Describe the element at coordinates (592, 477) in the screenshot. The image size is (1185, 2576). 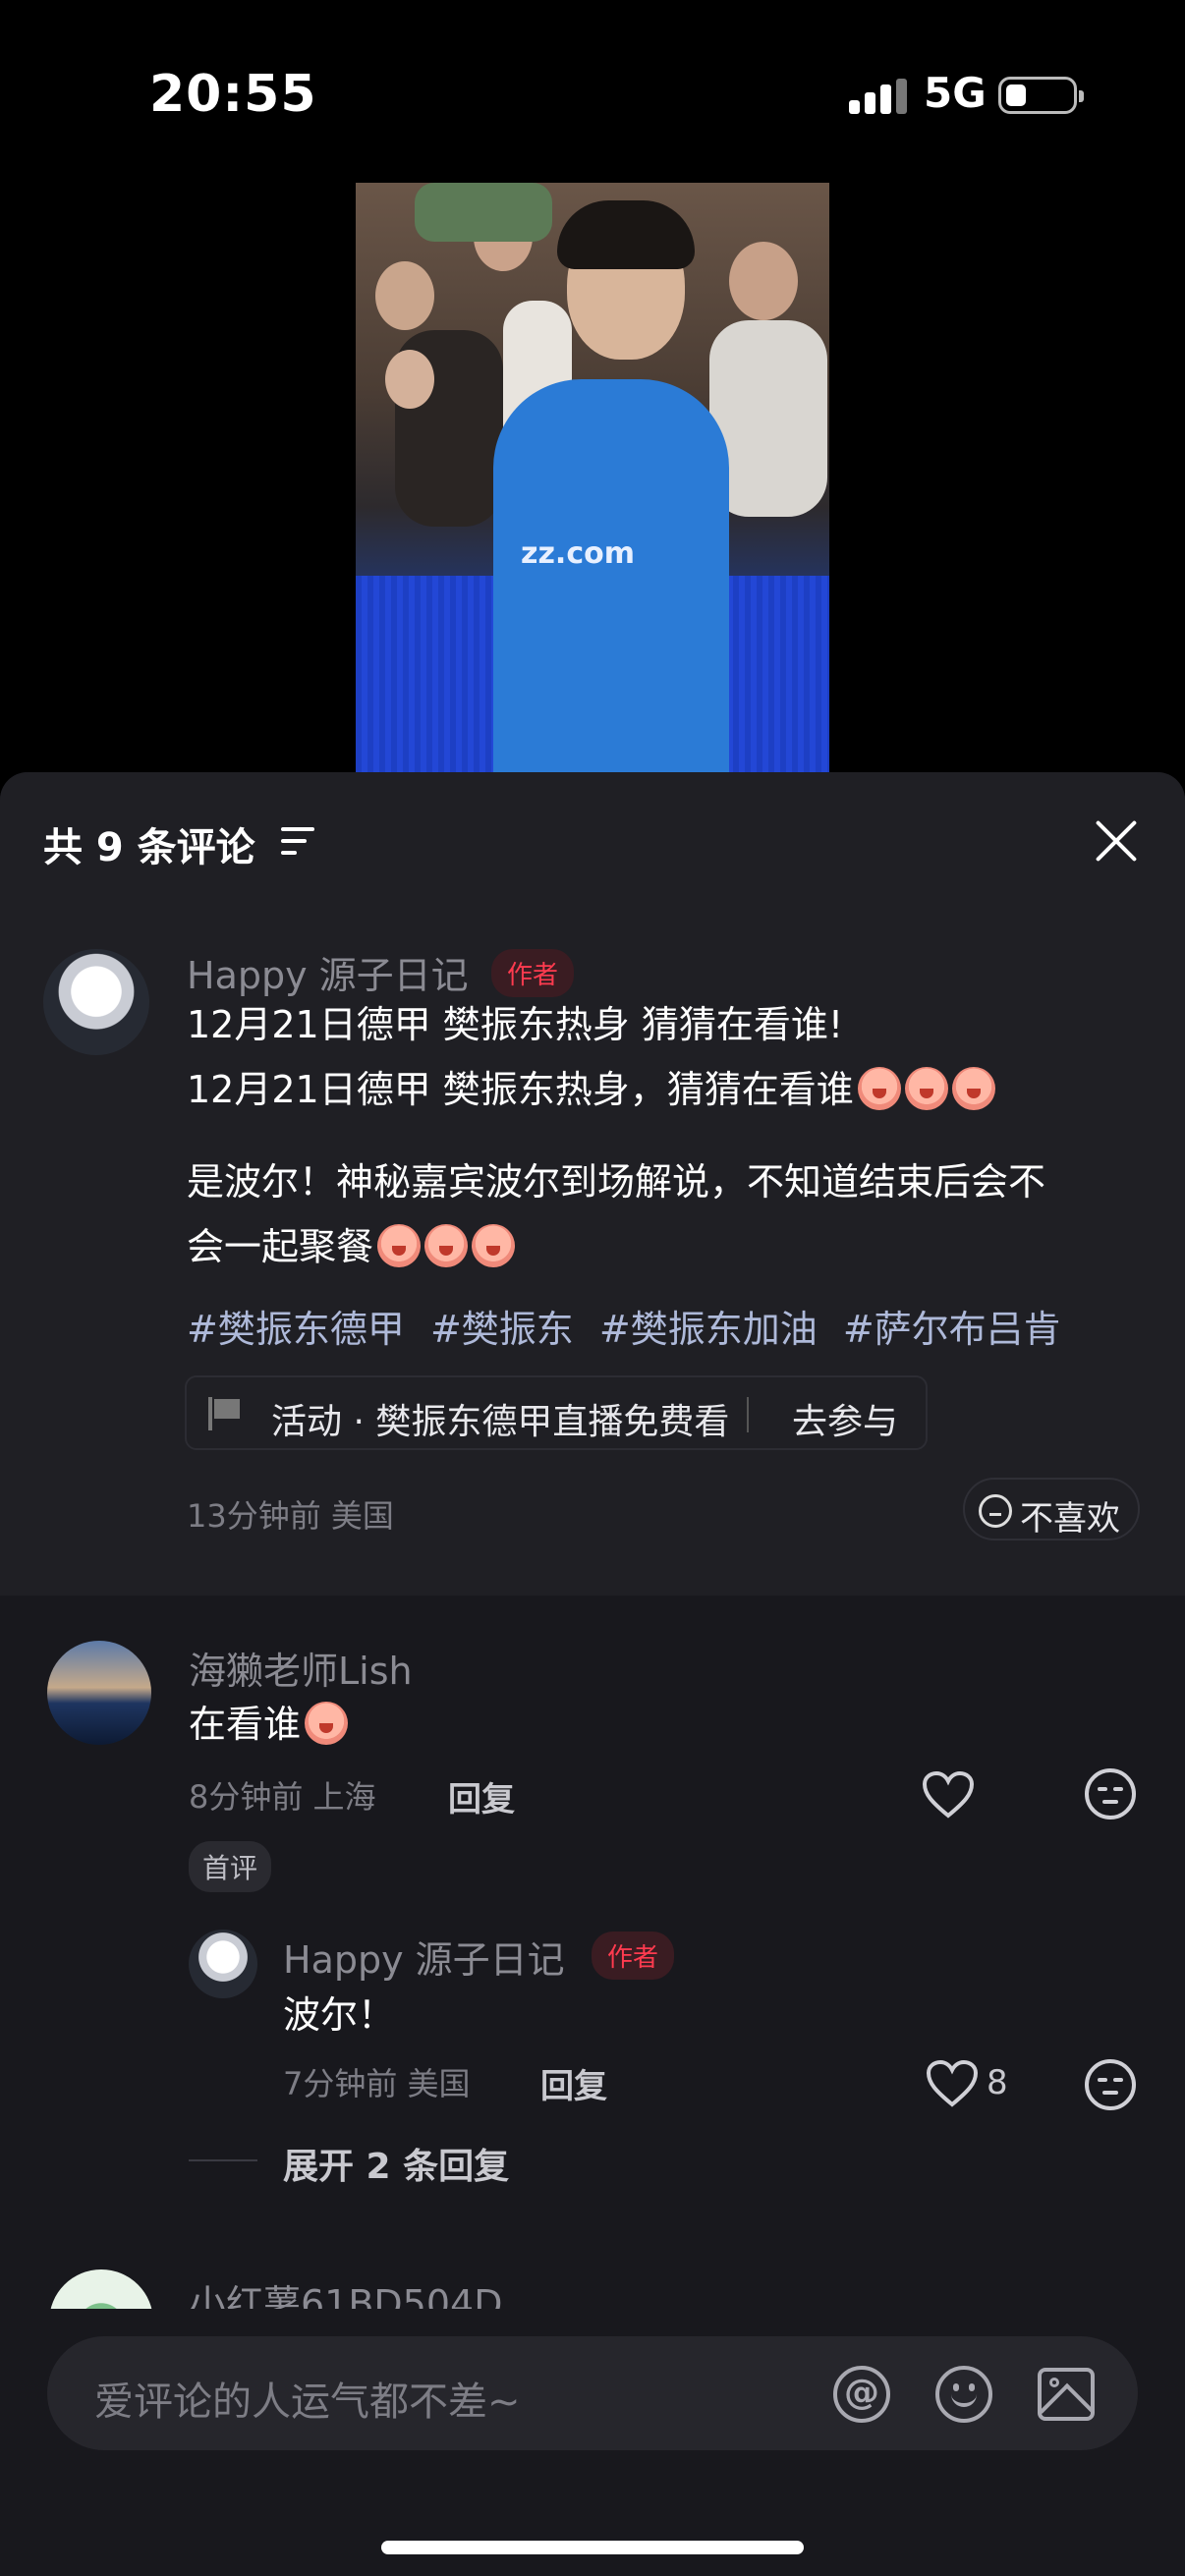
I see `video-player: zz.com` at that location.